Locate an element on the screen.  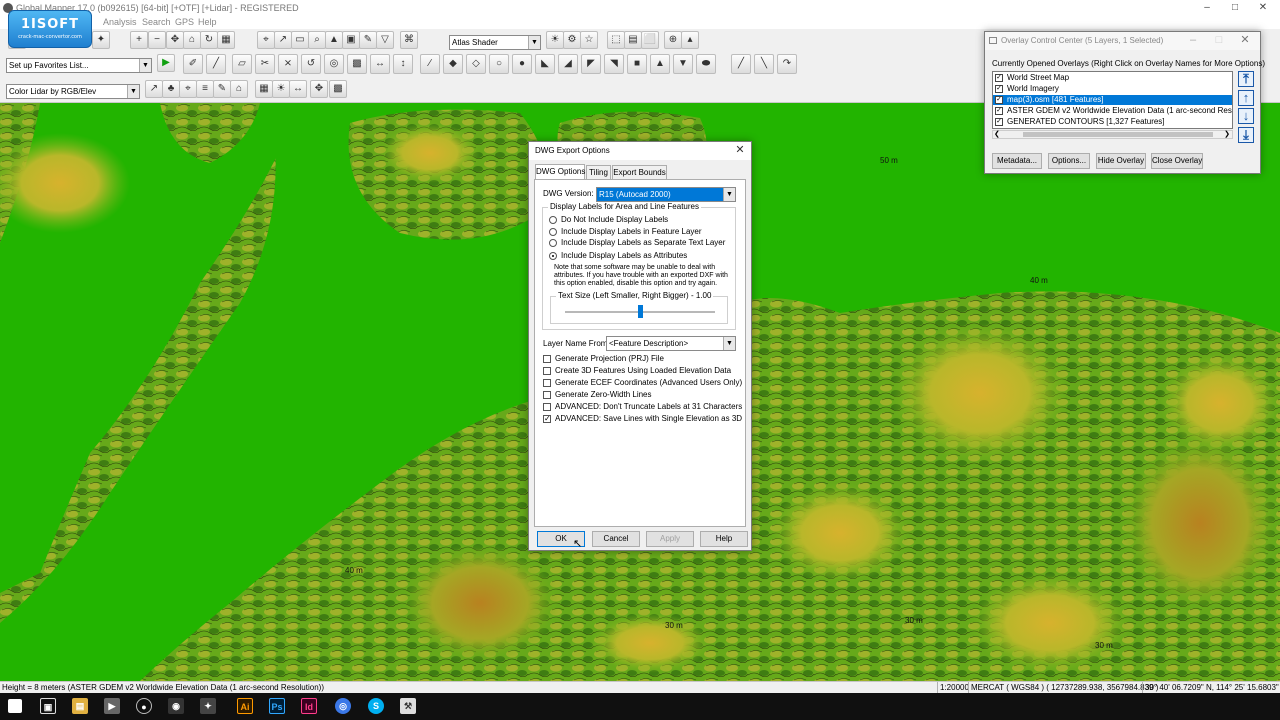
global-mapper-icon: ⚒ is located at coordinates (408, 706).